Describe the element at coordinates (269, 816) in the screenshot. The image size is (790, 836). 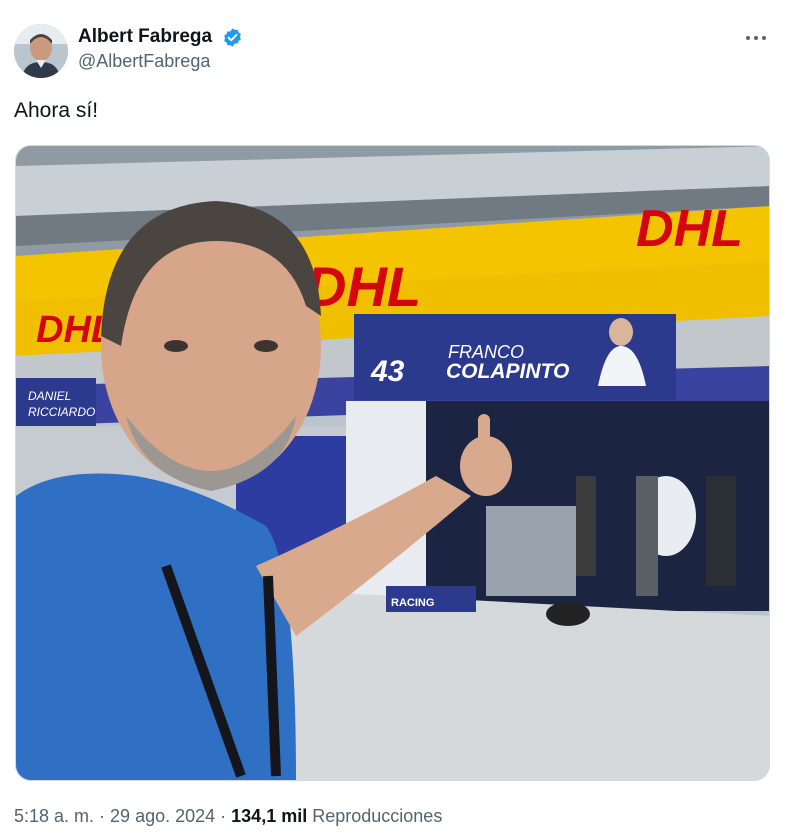
I see `views-count: 134,1 mil` at that location.